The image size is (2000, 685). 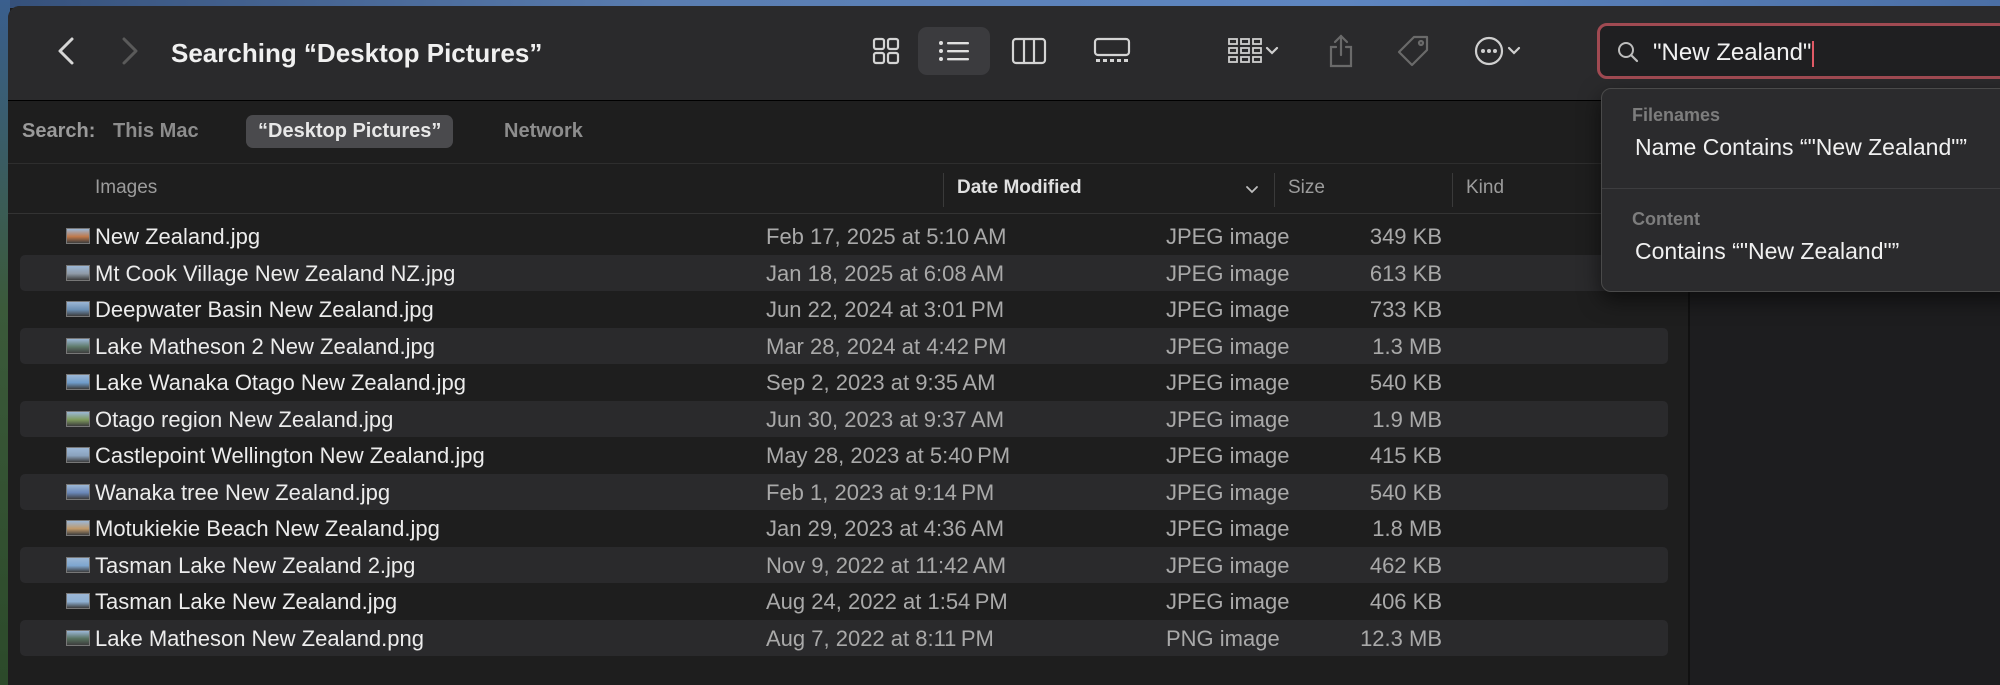 I want to click on file-date-modified: Jun 30, 2023 at 9:37 AM, so click(x=885, y=419).